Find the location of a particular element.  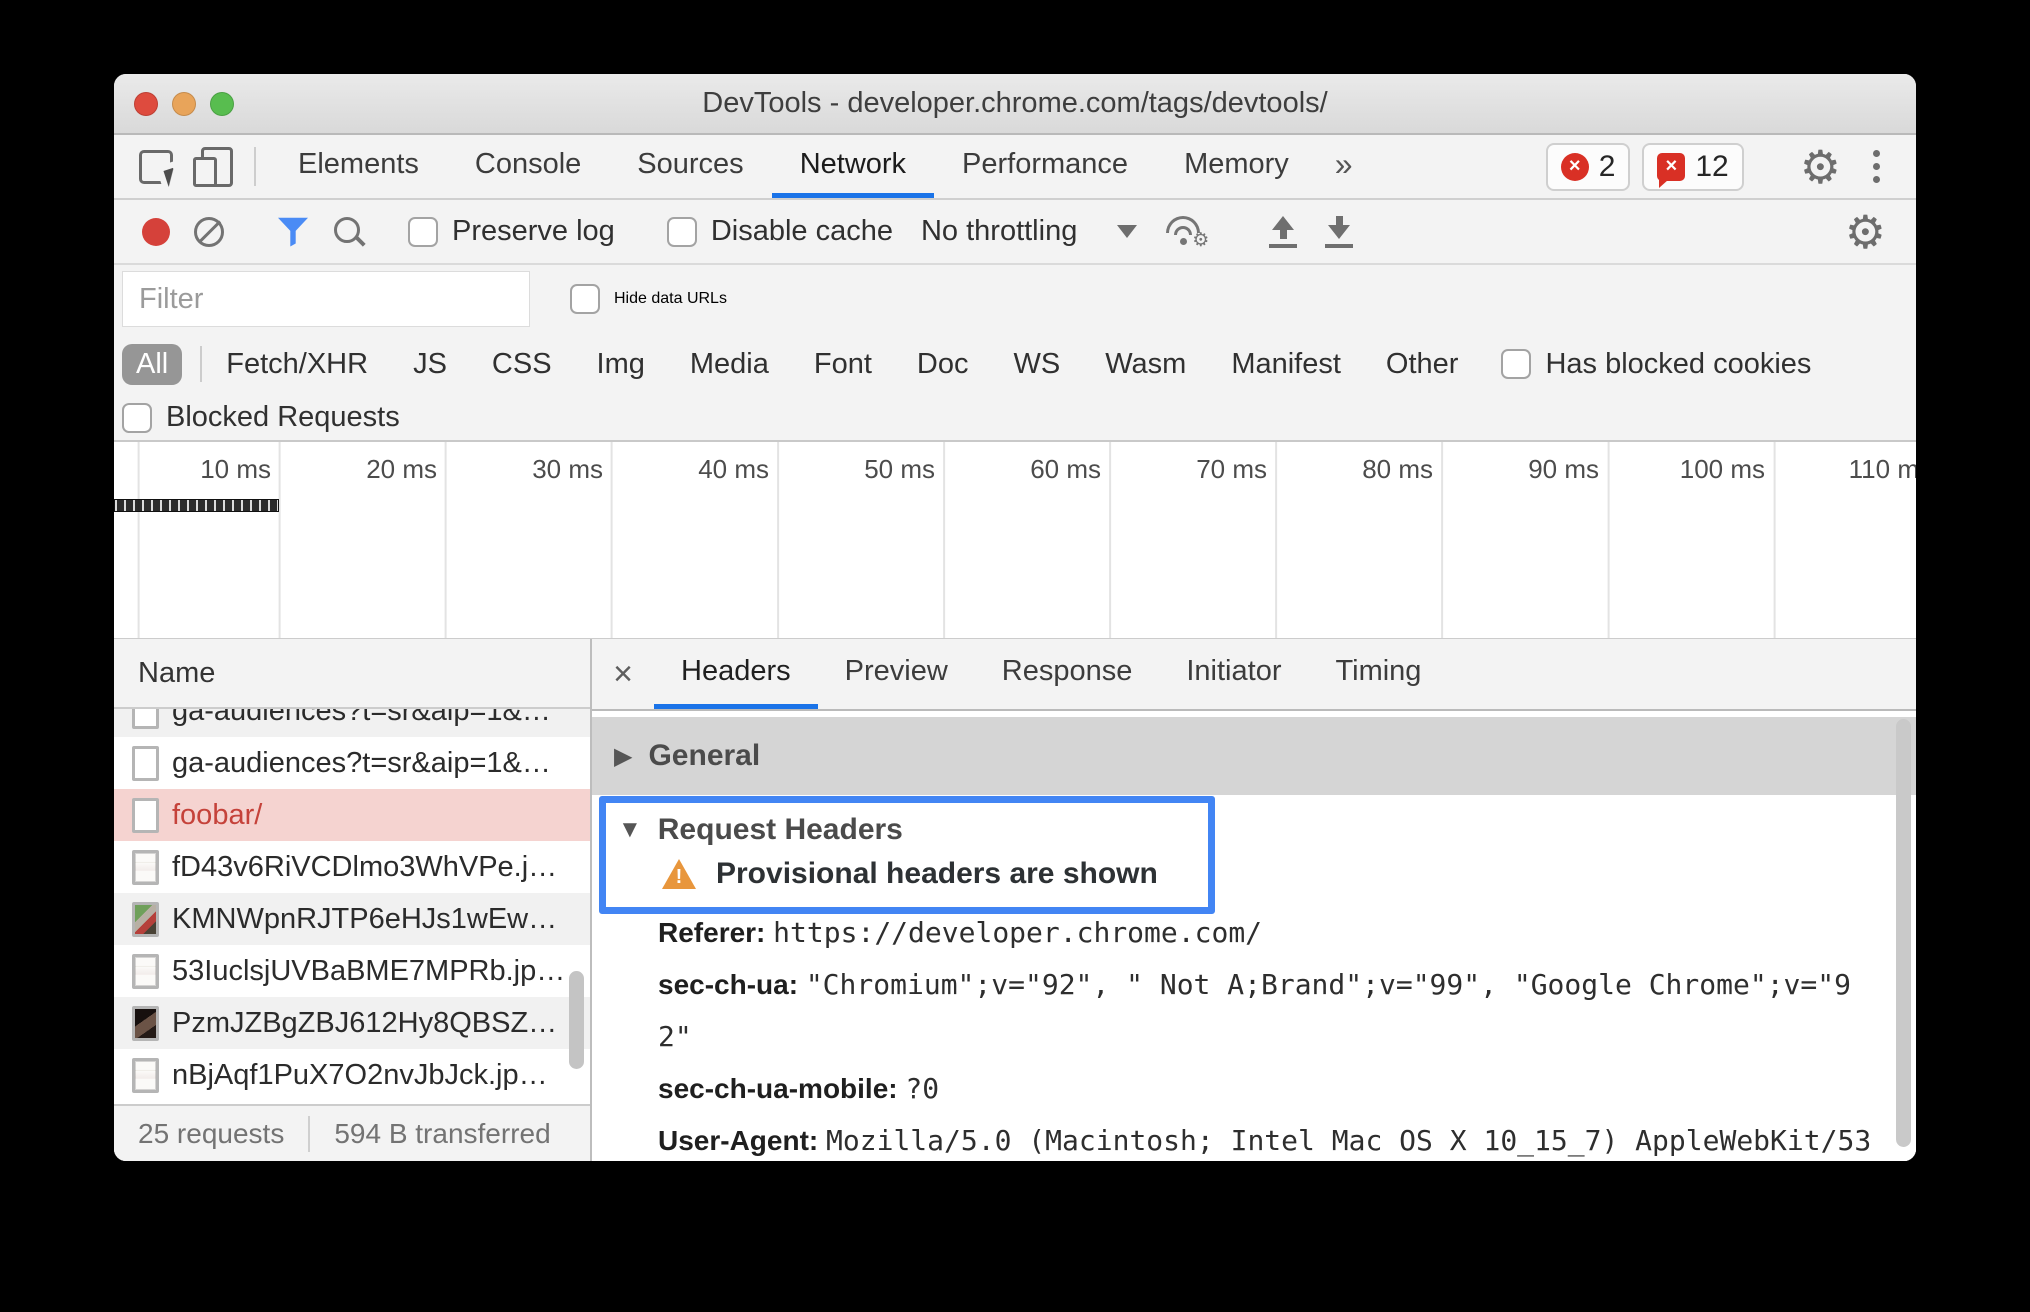

chip-other: Other is located at coordinates (1422, 364).